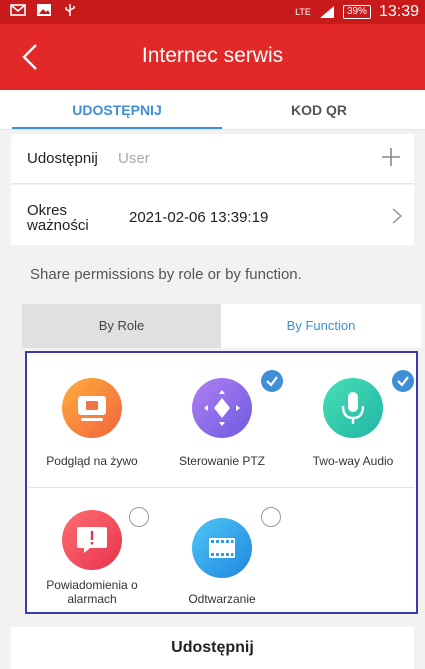 This screenshot has width=425, height=669. I want to click on audio-checked-icon, so click(403, 381).